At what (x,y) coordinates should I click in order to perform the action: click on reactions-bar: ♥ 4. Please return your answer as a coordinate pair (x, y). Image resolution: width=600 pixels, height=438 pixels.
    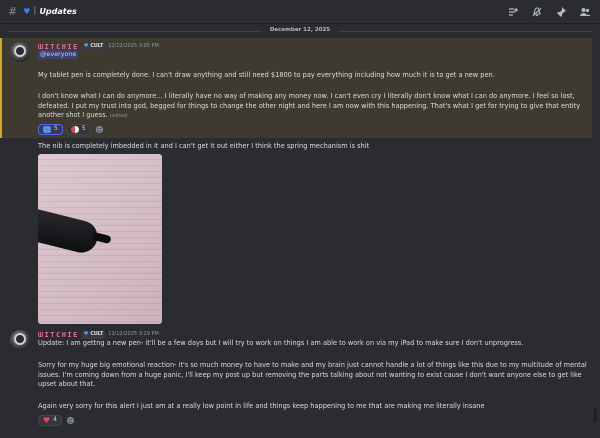
    Looking at the image, I should click on (57, 420).